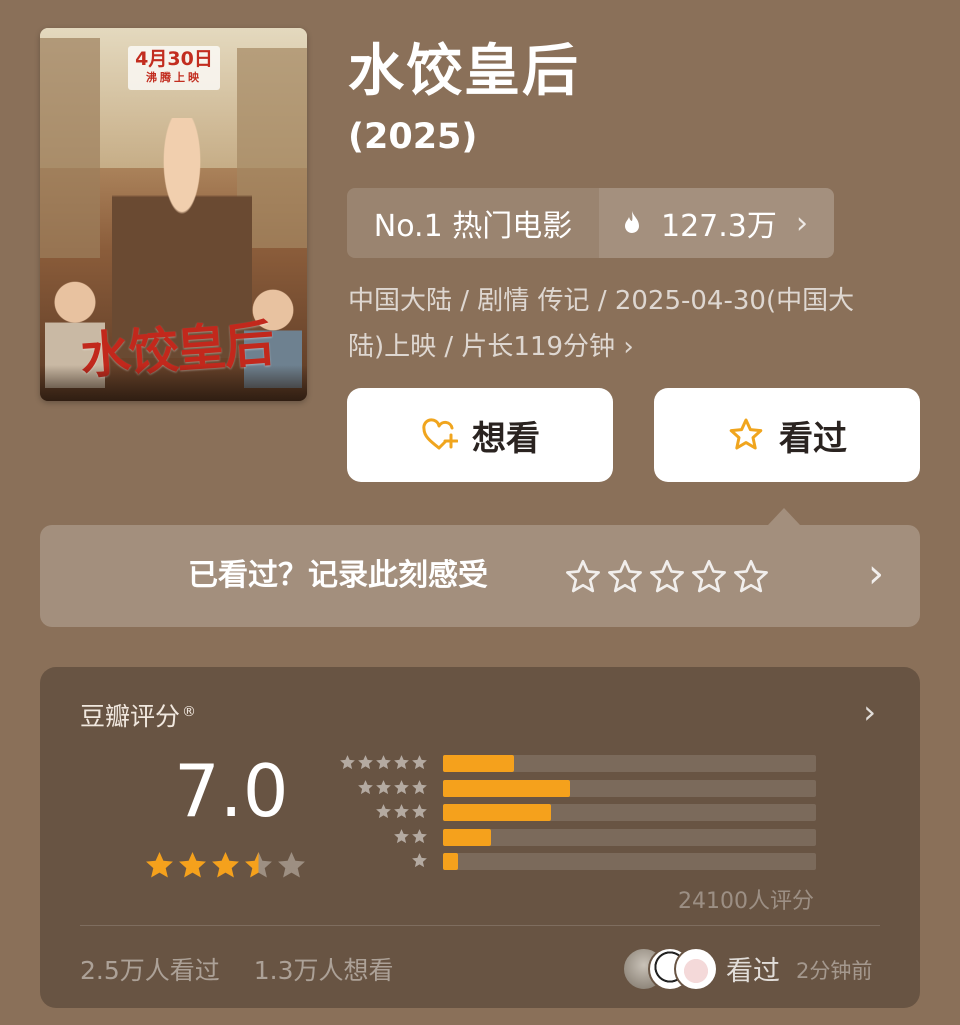 The height and width of the screenshot is (1025, 960). Describe the element at coordinates (746, 901) in the screenshot. I see `rating-count: 24100人评分` at that location.